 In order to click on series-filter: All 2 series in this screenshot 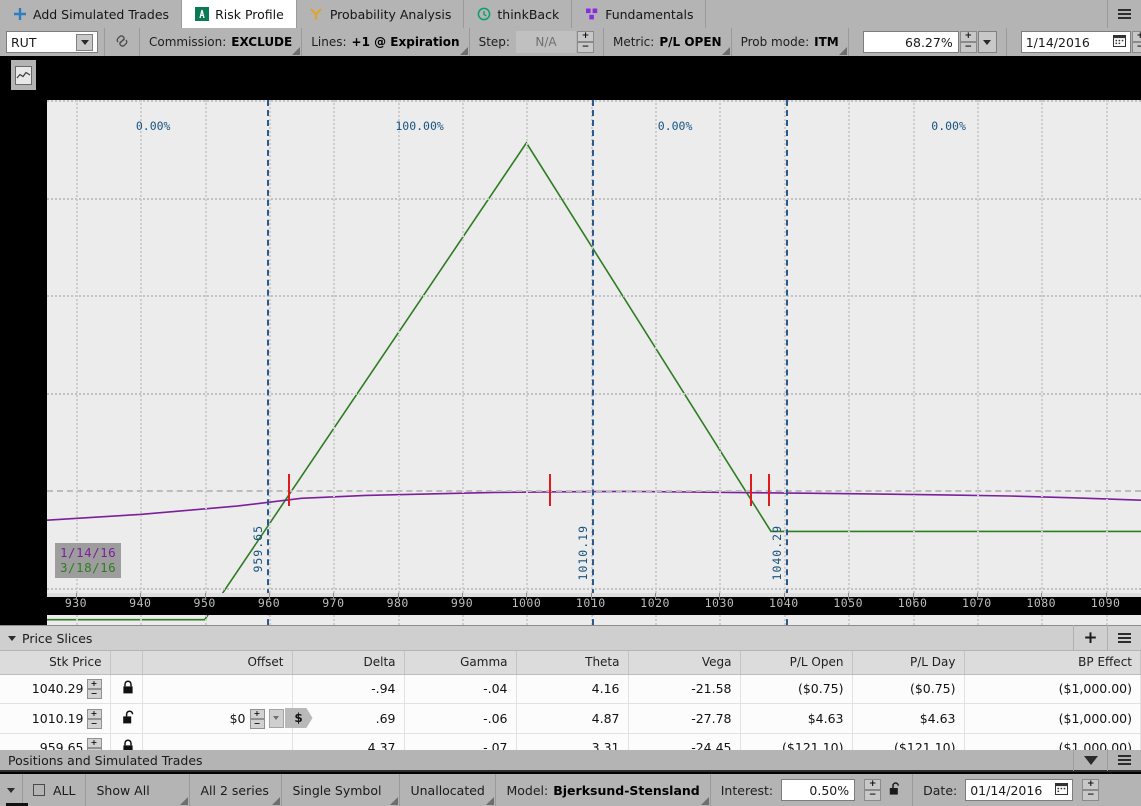, I will do `click(236, 790)`.